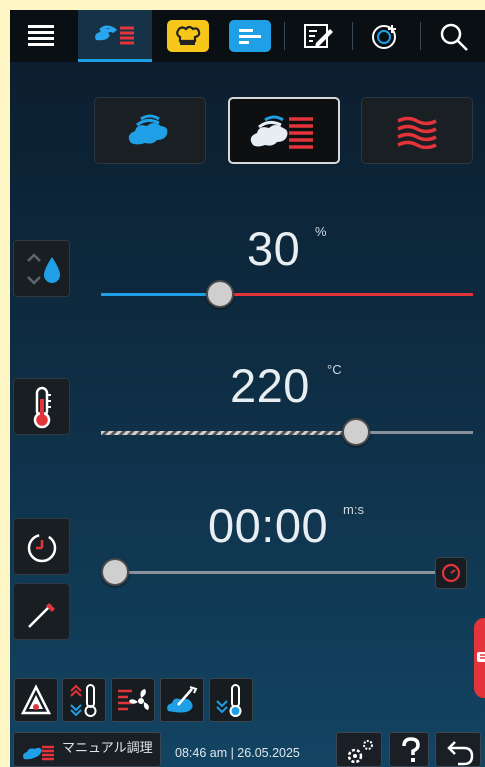 The width and height of the screenshot is (485, 767). What do you see at coordinates (237, 753) in the screenshot?
I see `date-time-display: 08:46 am | 26.05.2025` at bounding box center [237, 753].